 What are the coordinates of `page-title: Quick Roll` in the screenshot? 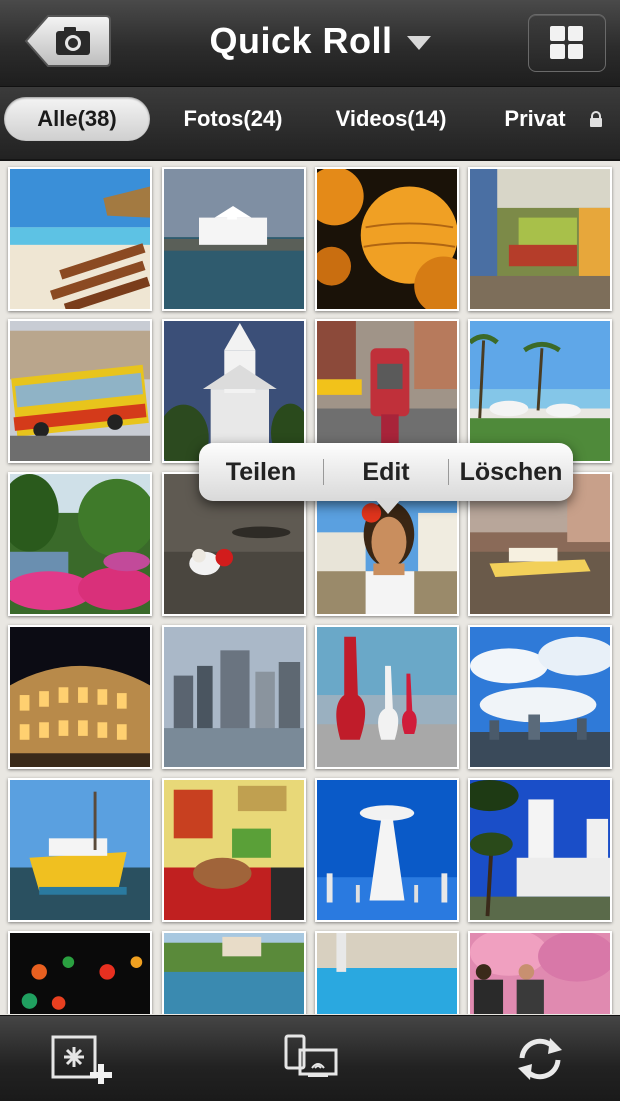 It's located at (301, 40).